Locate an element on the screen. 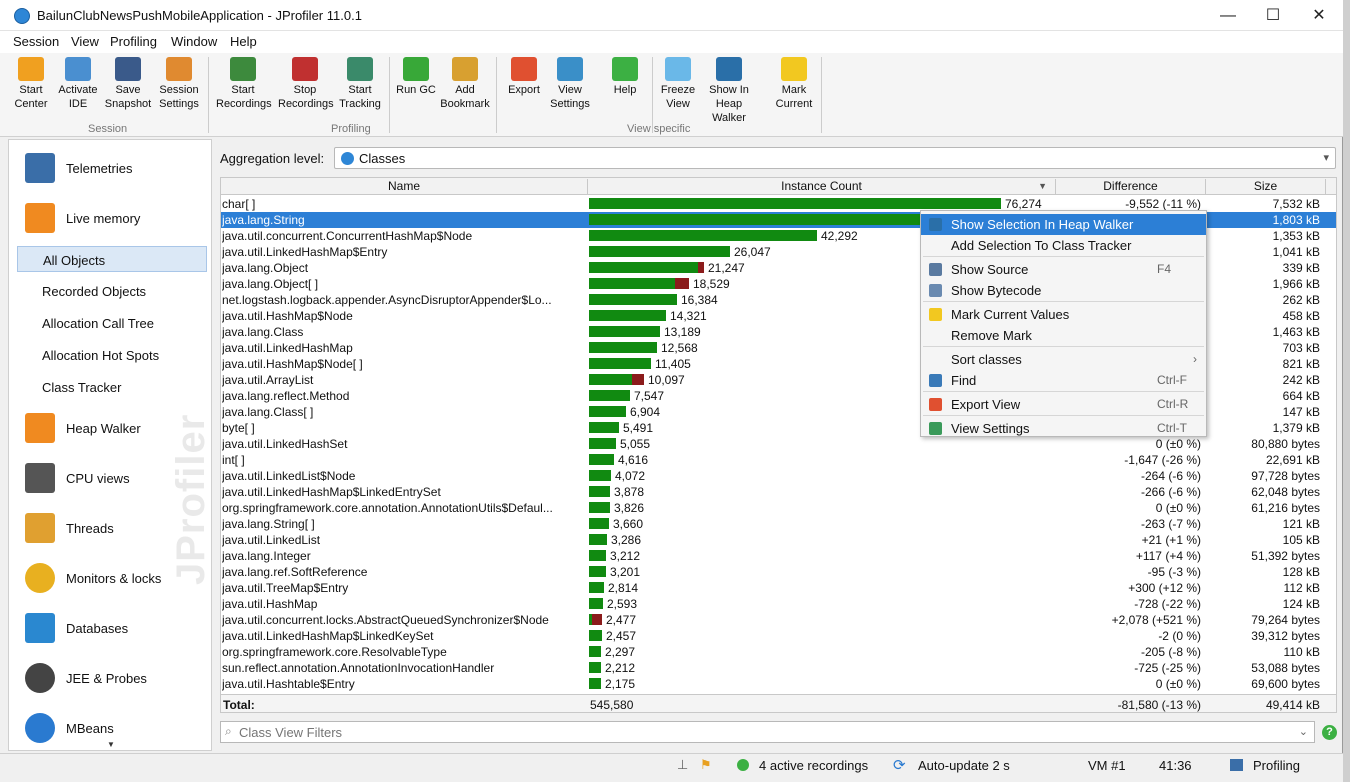 The image size is (1350, 782). col-header-instance-count: Instance Count ▼ is located at coordinates (822, 187).